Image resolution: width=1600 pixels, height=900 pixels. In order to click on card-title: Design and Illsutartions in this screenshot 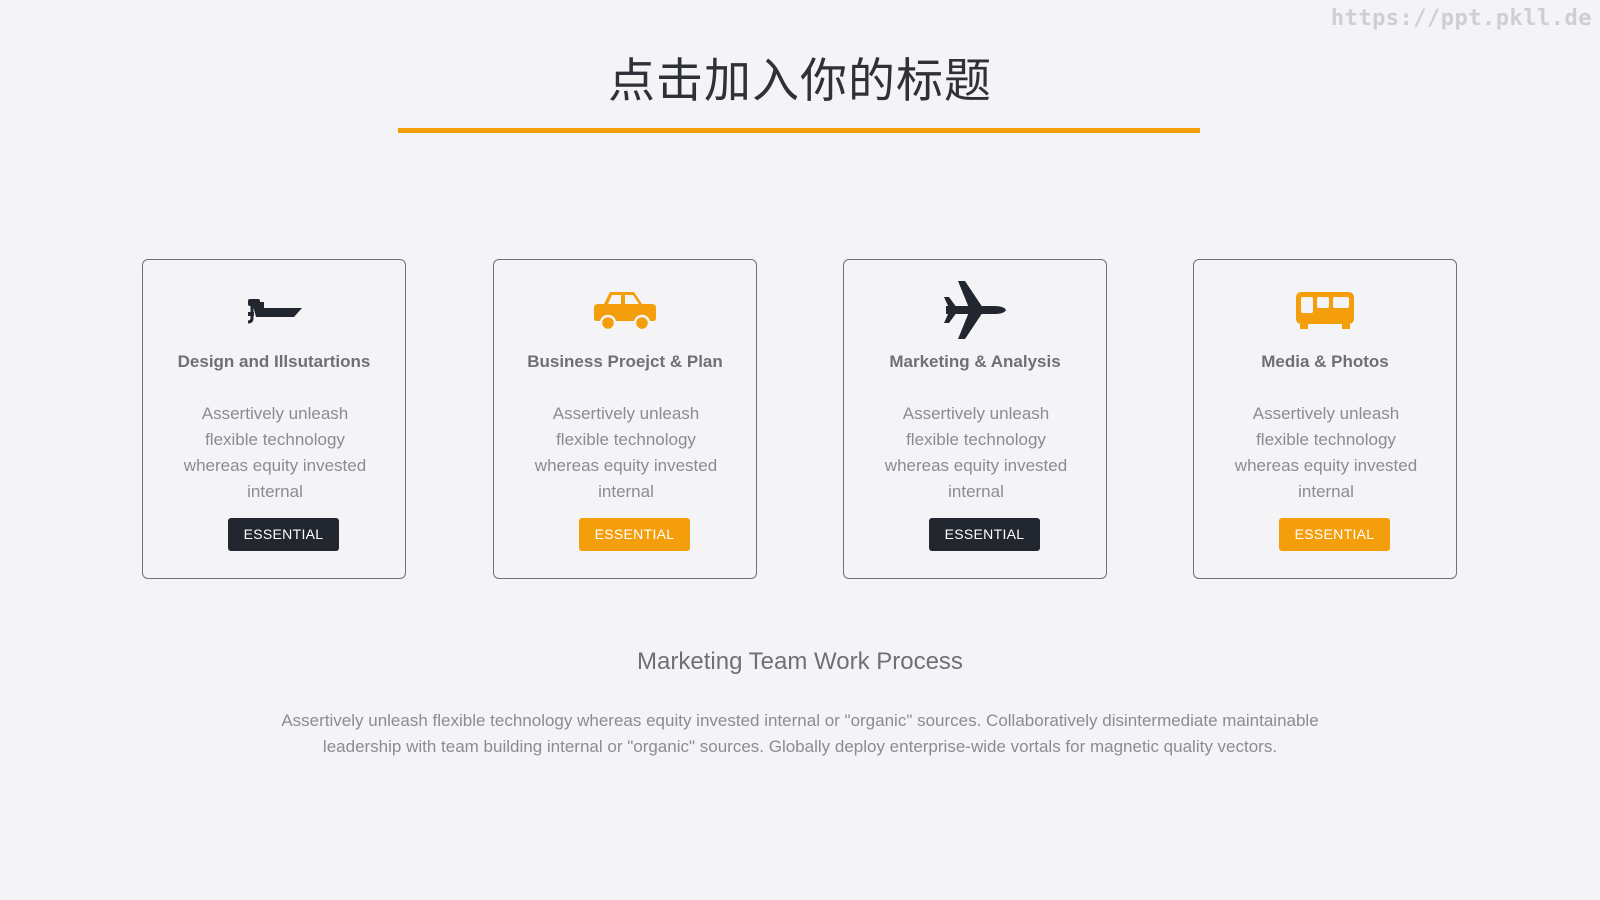, I will do `click(274, 361)`.